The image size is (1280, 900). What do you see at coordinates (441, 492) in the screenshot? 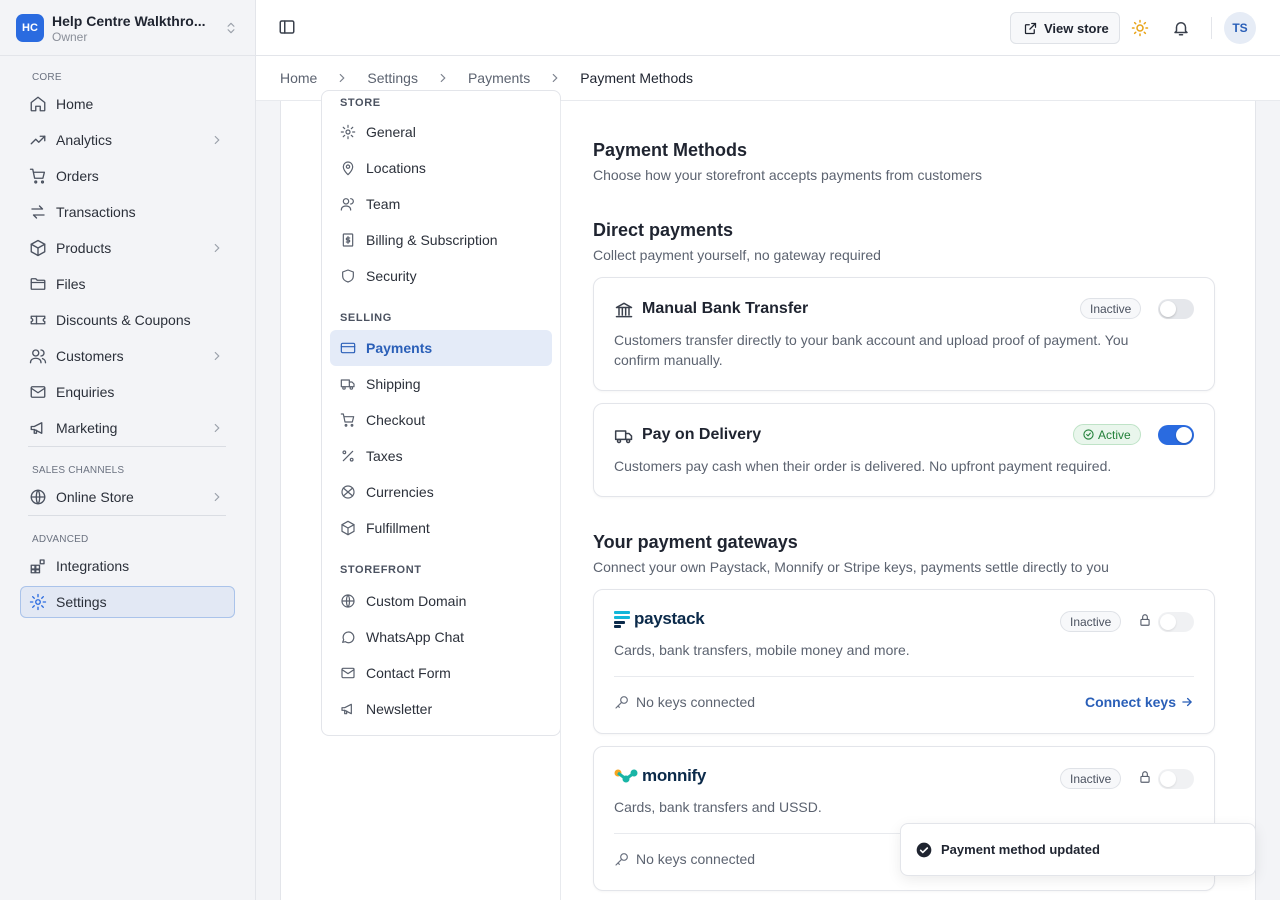
I see `subnav-item-currencies: Currencies` at bounding box center [441, 492].